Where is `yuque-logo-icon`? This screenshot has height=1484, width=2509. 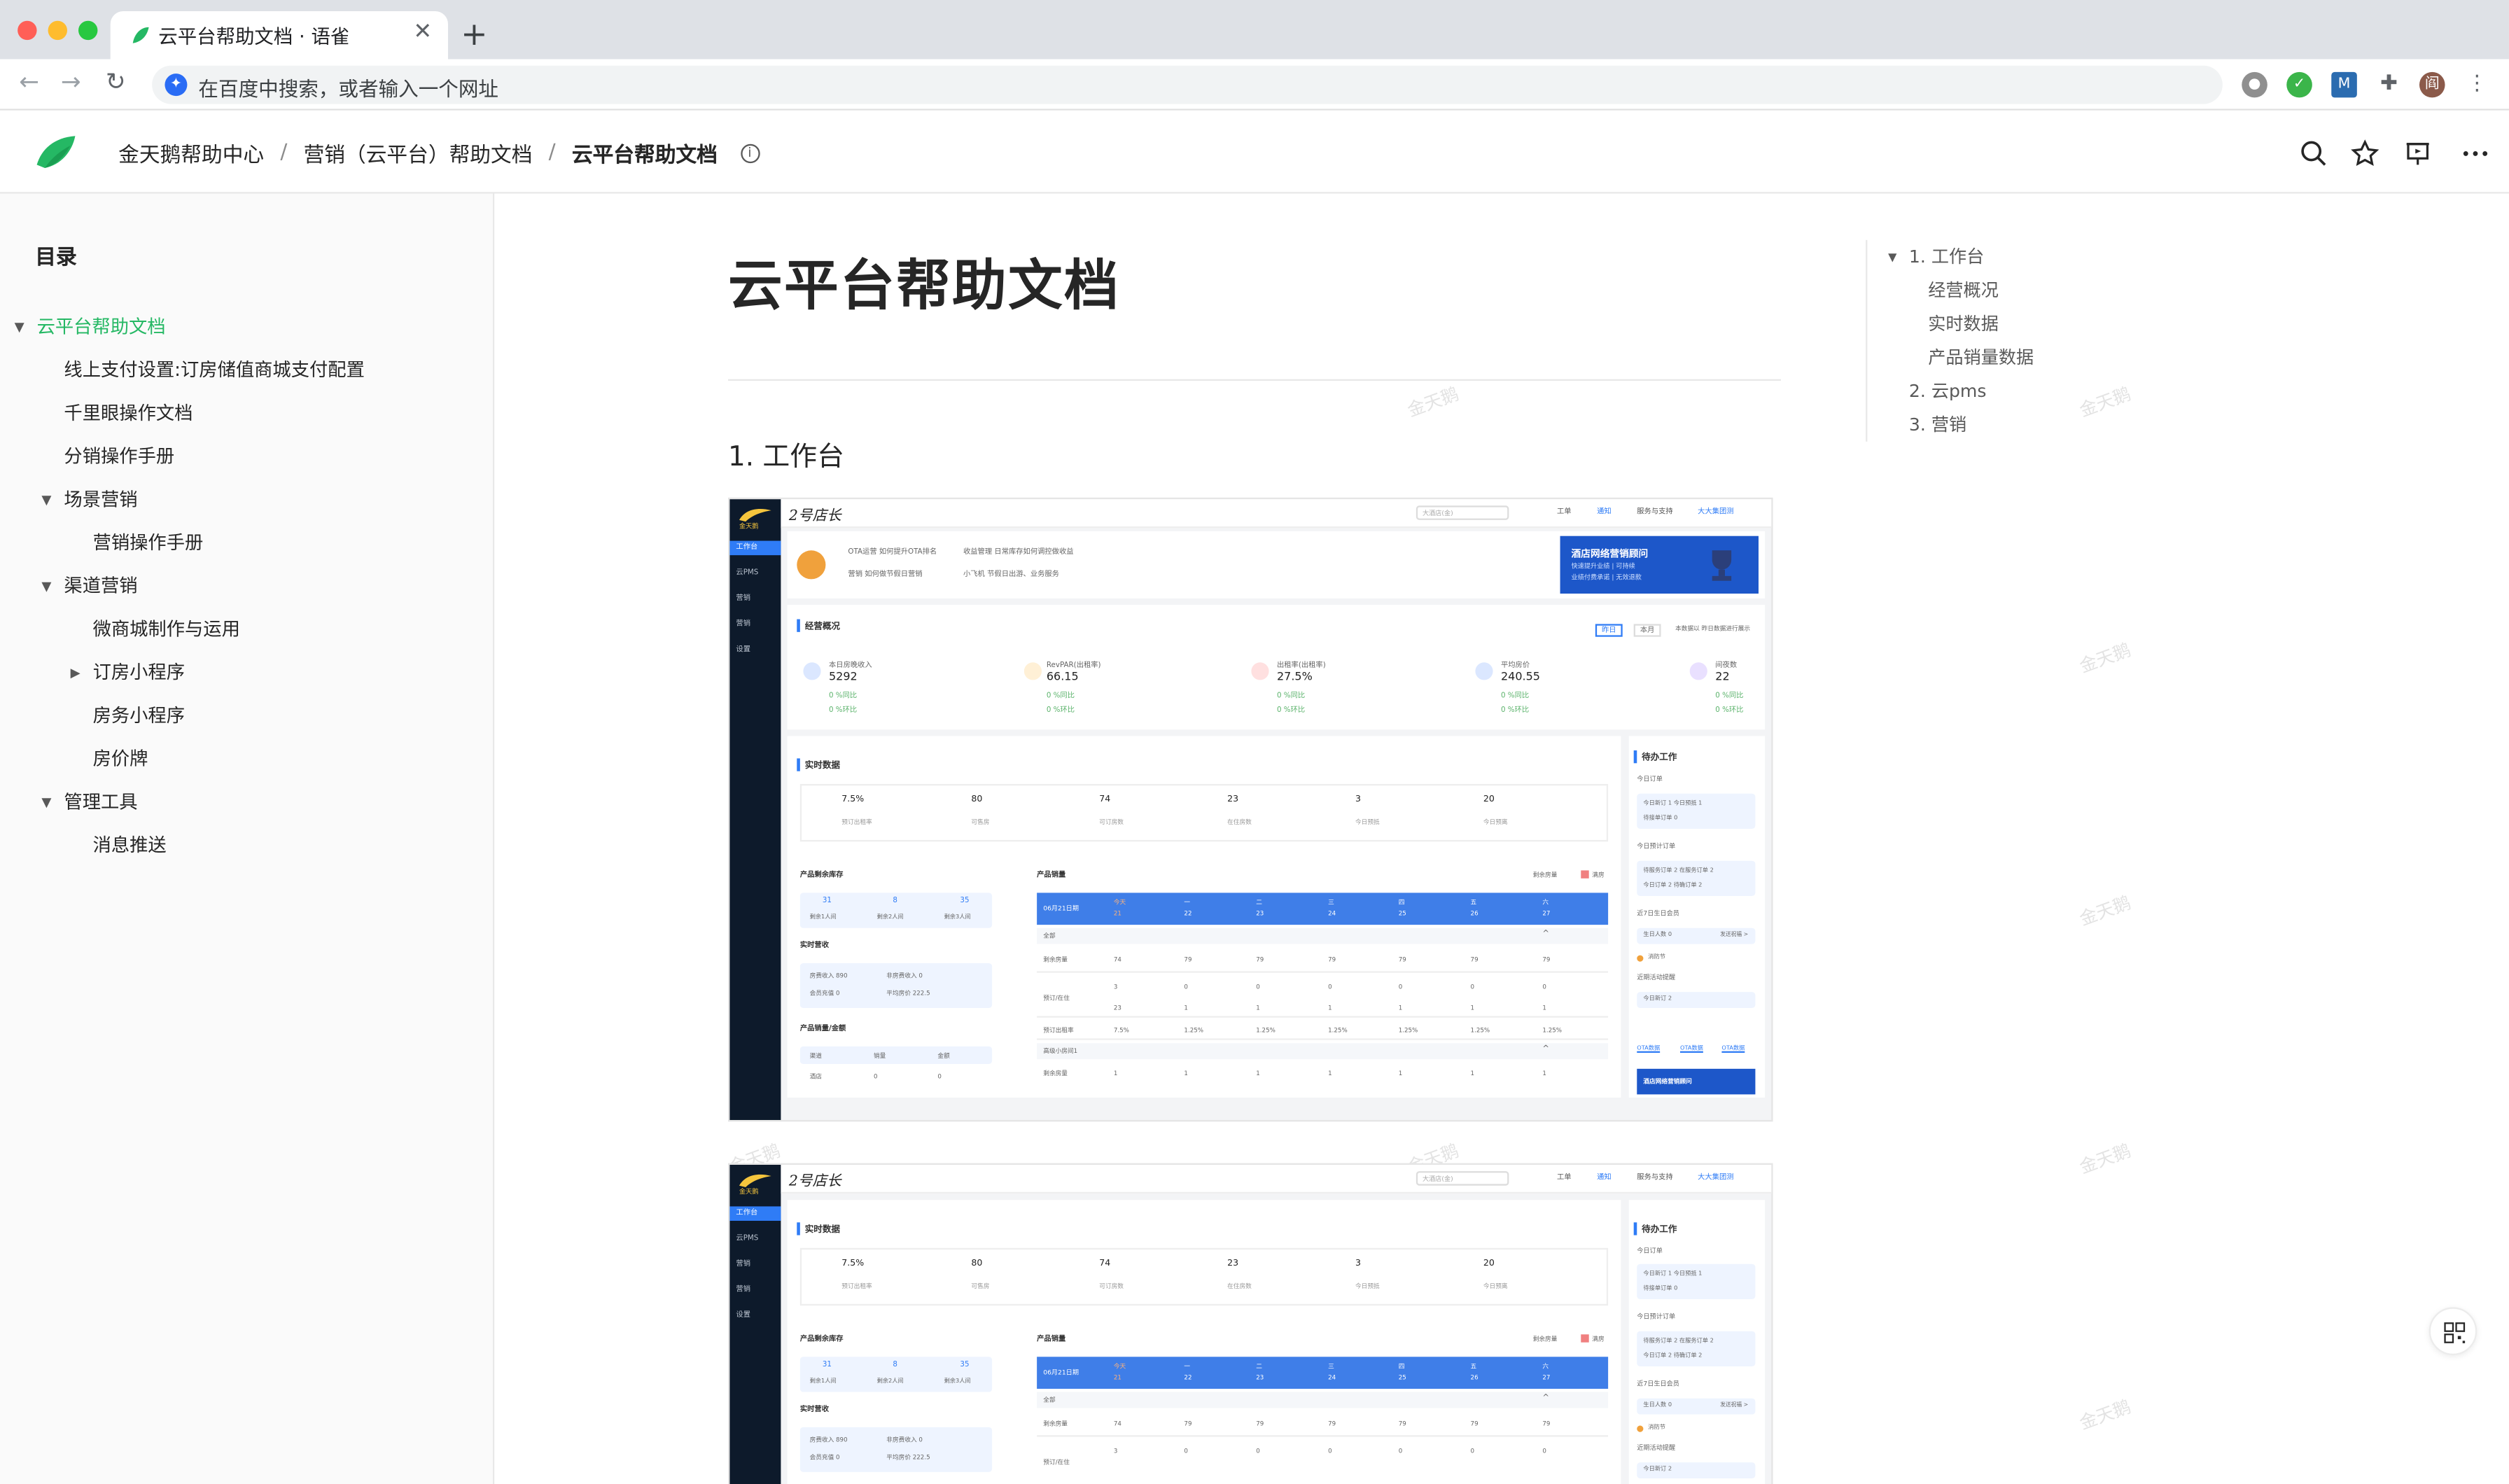 yuque-logo-icon is located at coordinates (57, 152).